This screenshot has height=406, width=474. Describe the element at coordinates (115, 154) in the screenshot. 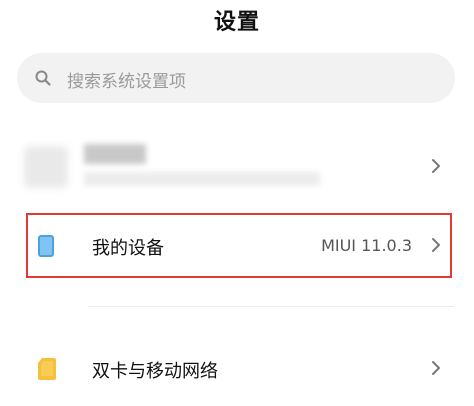

I see `account-name-blurred` at that location.